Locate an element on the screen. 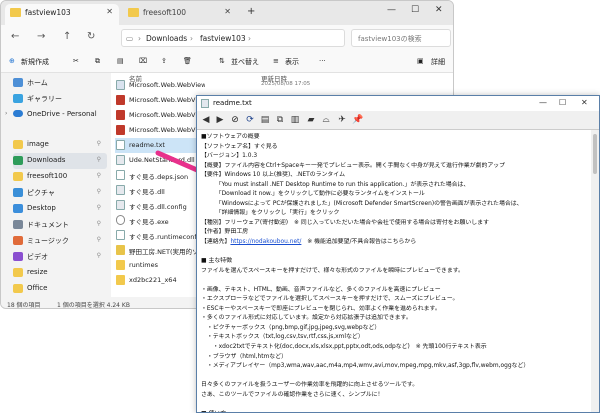 This screenshot has height=413, width=600. view-button: 表示 is located at coordinates (292, 62).